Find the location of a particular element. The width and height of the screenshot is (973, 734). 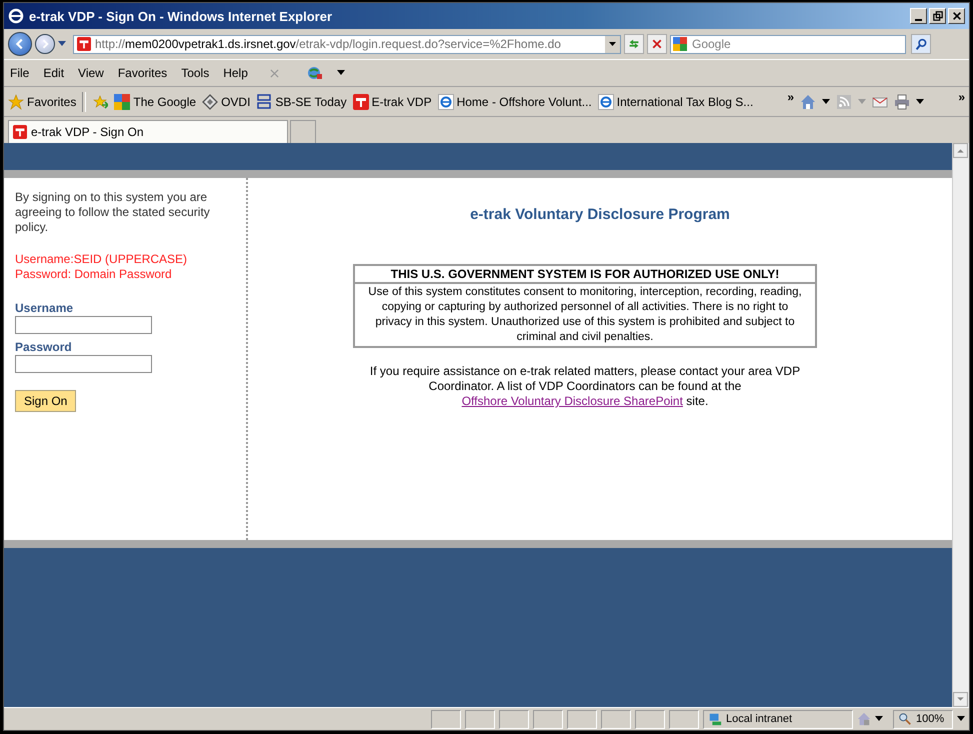

help-text: If you require assistance on e-trak related matters, please contact your area VDP Coordinator. A list of VDP Coordinators can be found at the Offshore Voluntary Disclosure SharePoint site. is located at coordinates (585, 386).